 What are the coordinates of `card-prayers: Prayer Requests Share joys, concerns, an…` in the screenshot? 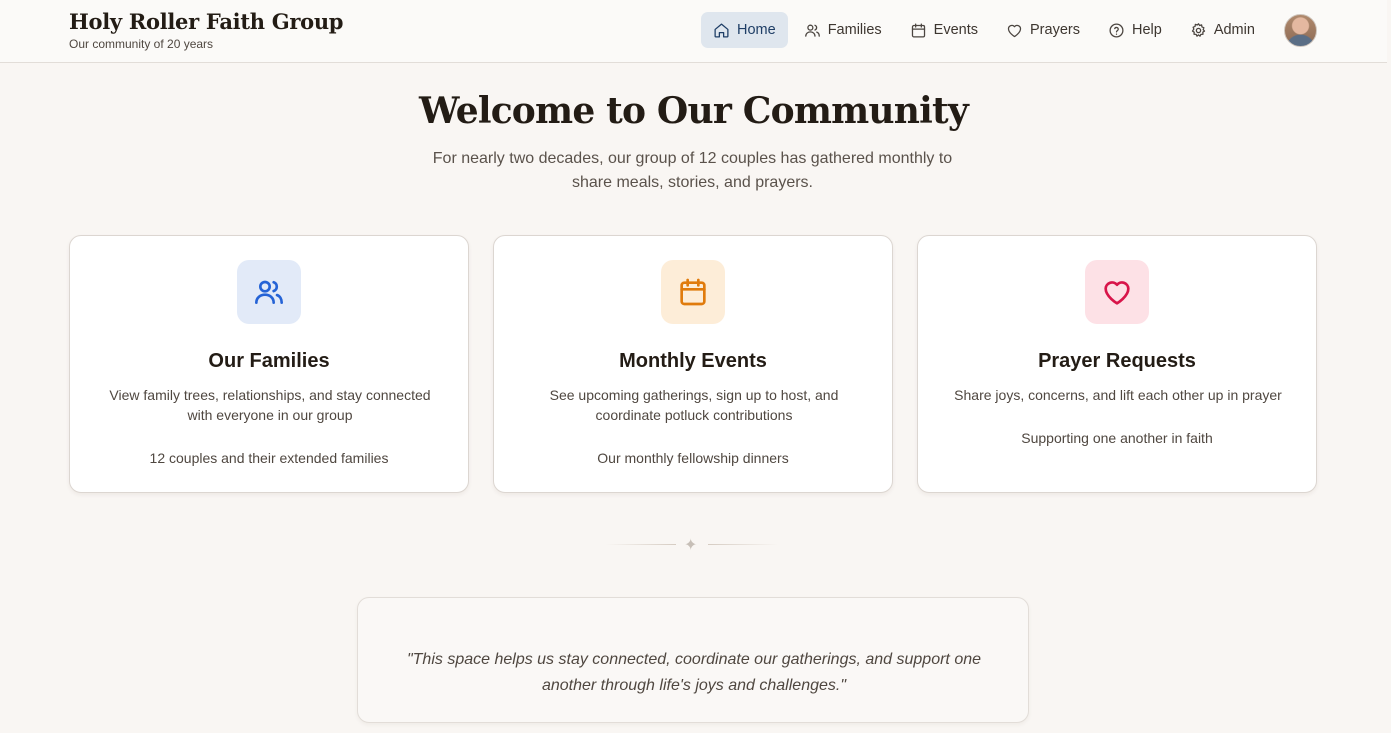 It's located at (1117, 364).